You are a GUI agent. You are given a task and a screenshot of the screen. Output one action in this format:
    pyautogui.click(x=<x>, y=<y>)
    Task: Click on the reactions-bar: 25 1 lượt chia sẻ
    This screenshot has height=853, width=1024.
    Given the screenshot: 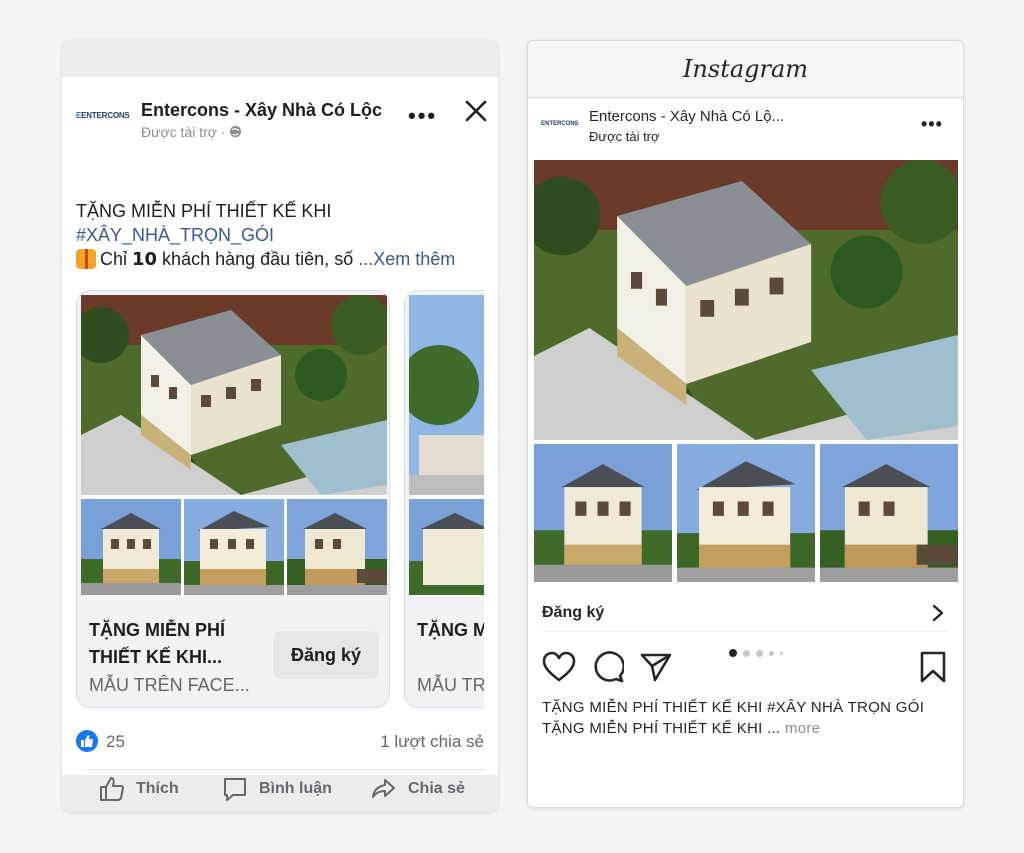 What is the action you would take?
    pyautogui.click(x=280, y=742)
    